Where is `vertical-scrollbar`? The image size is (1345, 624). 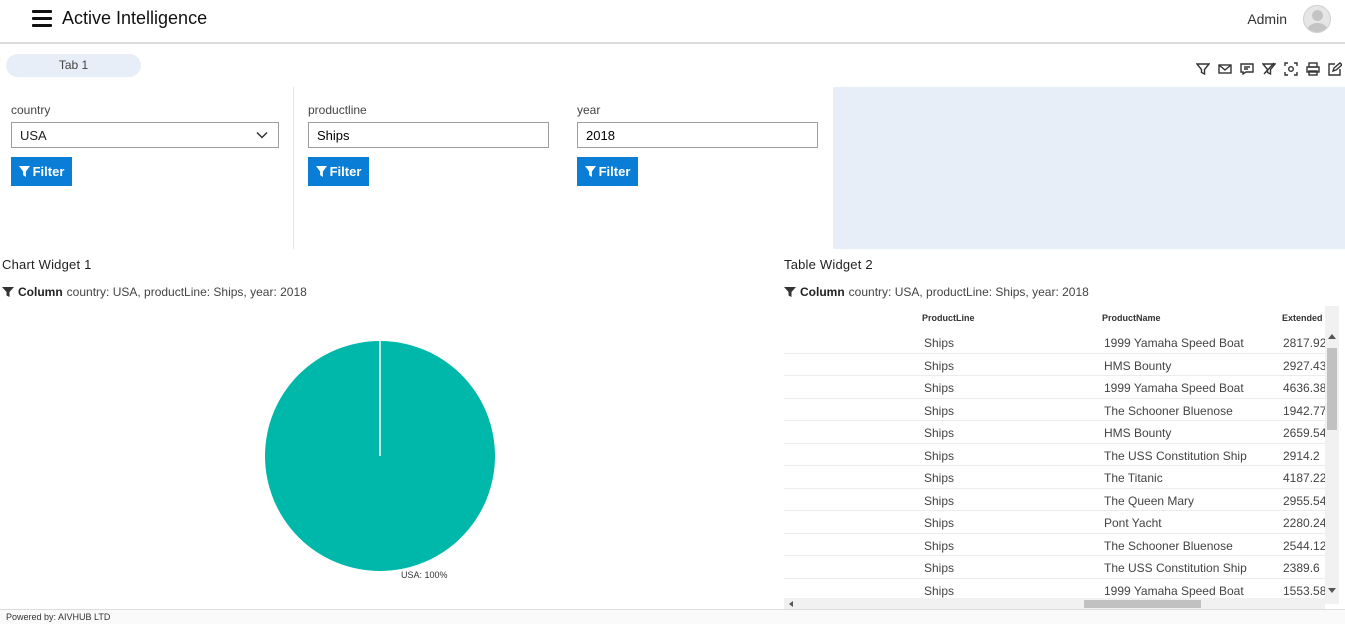
vertical-scrollbar is located at coordinates (1332, 455).